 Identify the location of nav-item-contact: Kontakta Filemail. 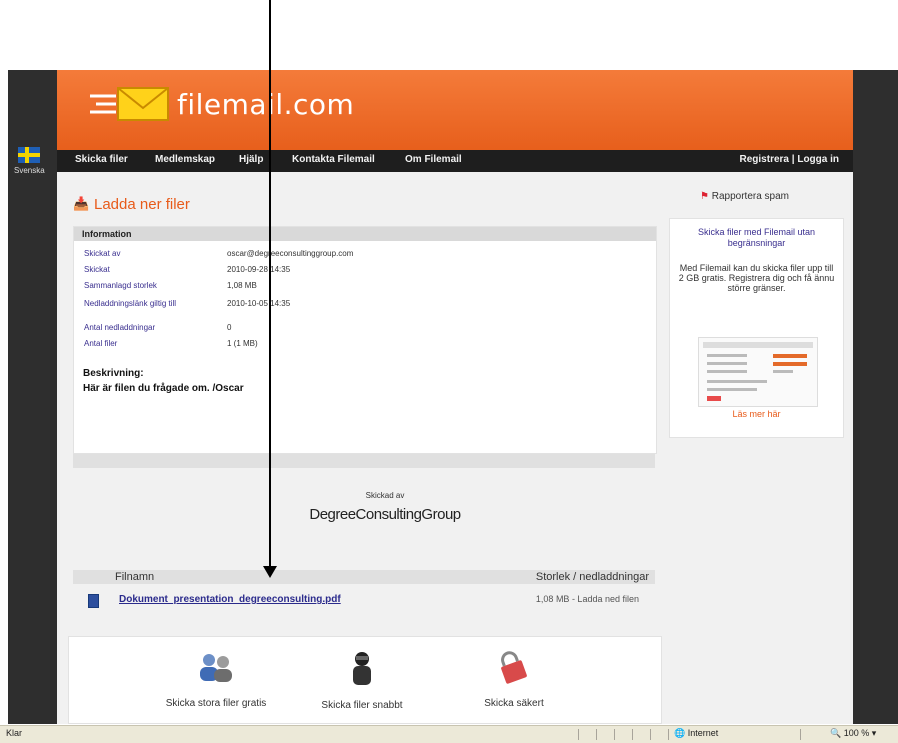
(333, 159).